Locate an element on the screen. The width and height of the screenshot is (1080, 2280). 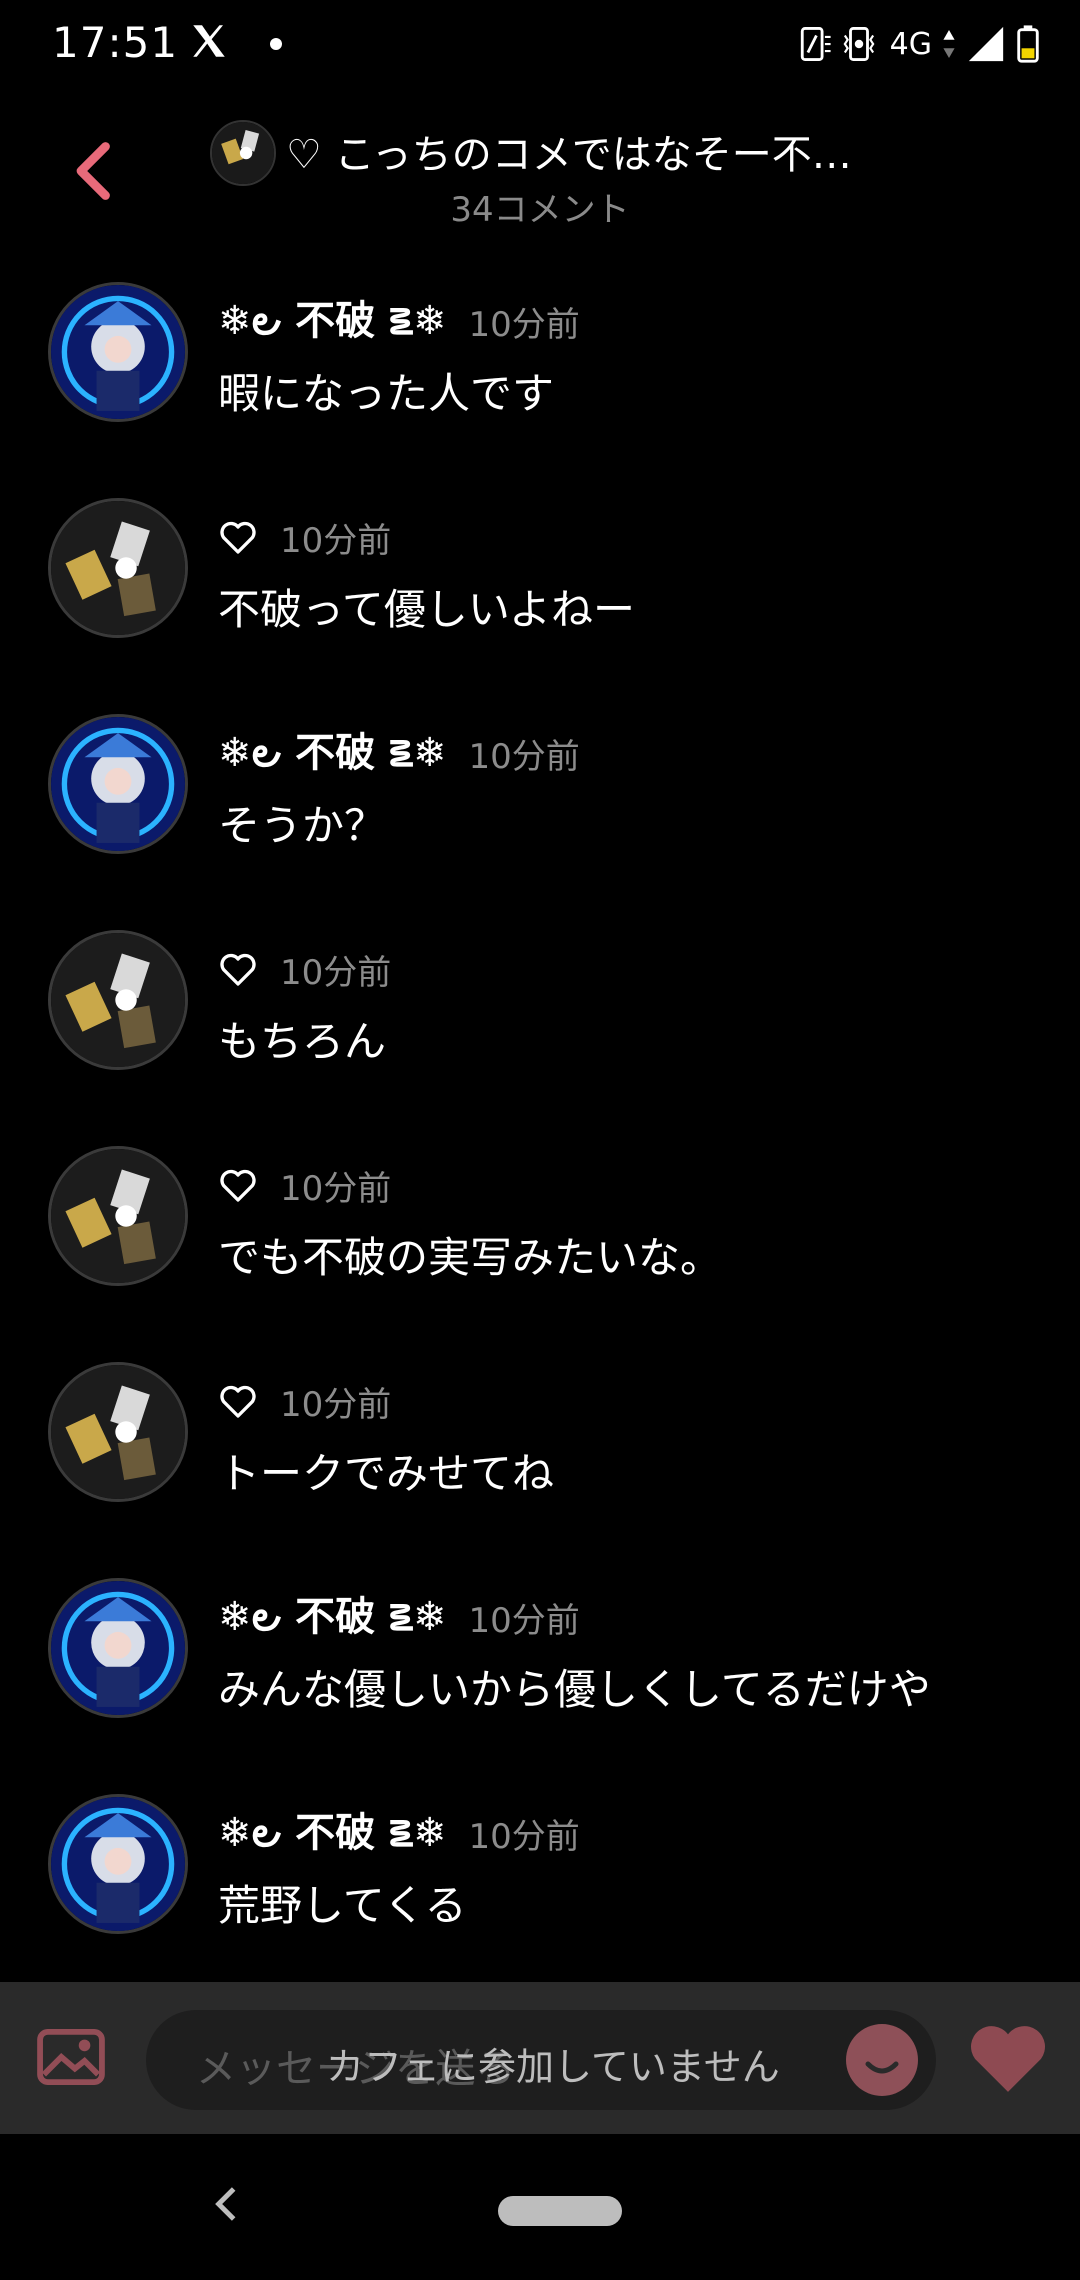
comment-item: 10分前 不破って優しいよねー is located at coordinates (540, 594).